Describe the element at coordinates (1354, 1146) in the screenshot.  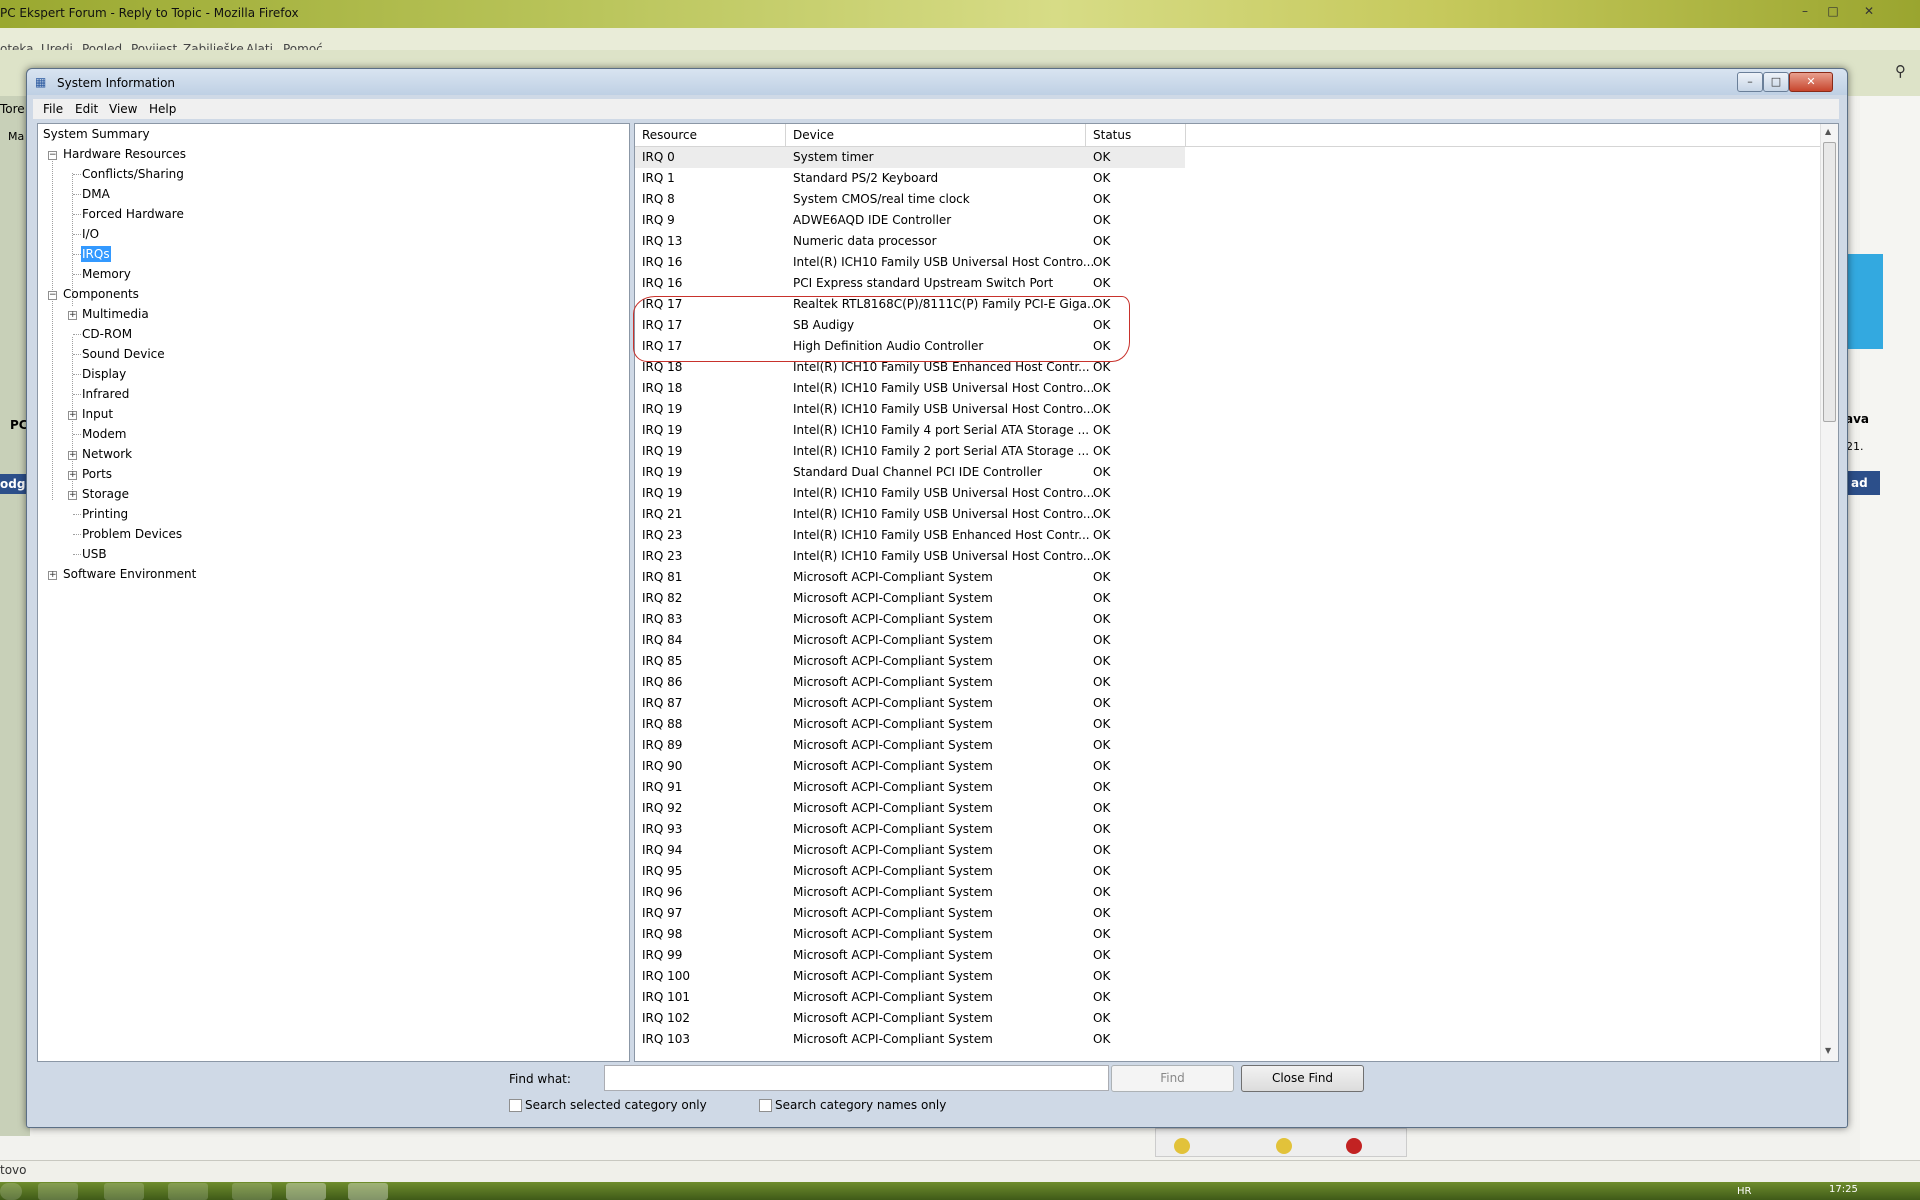
I see `blocker-icon` at that location.